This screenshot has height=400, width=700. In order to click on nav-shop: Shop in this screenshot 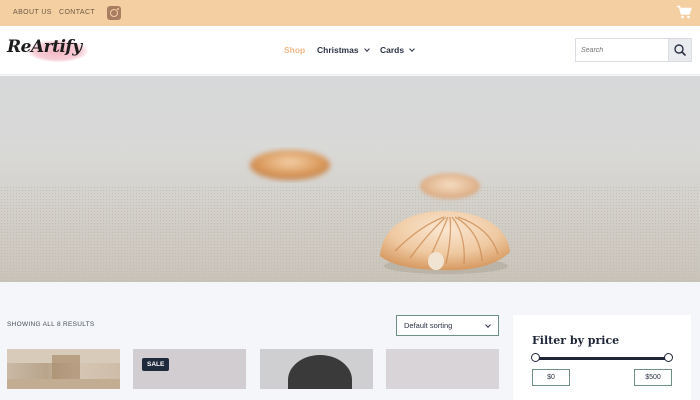, I will do `click(294, 50)`.